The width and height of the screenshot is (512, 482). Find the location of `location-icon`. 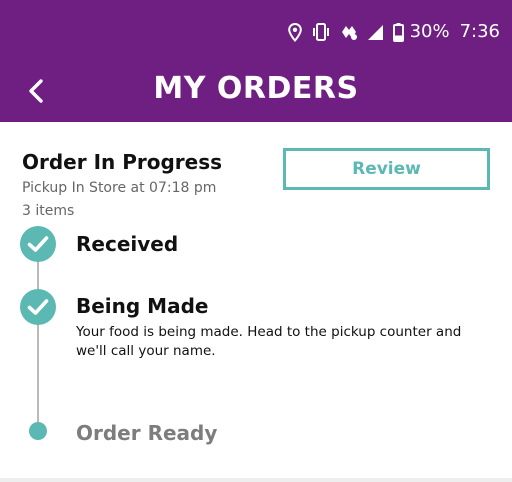

location-icon is located at coordinates (294, 32).